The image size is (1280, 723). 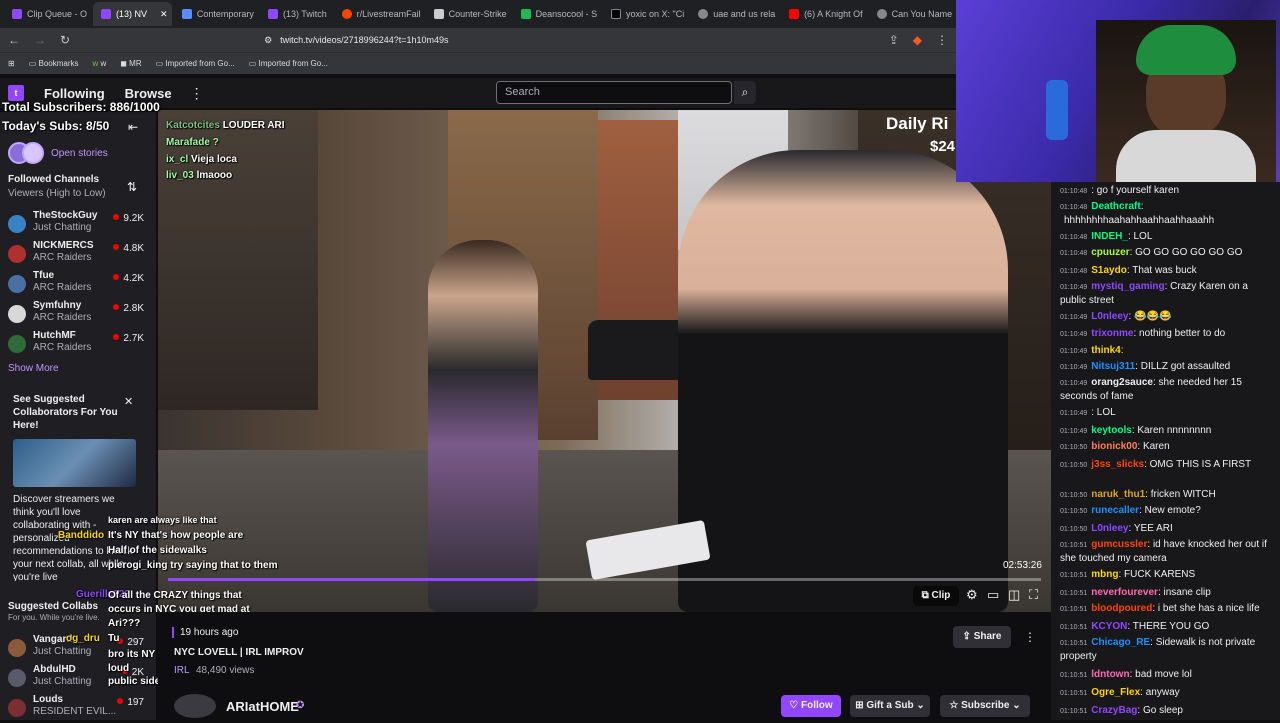 What do you see at coordinates (734, 14) in the screenshot?
I see `browser-tab: uae and us rela` at bounding box center [734, 14].